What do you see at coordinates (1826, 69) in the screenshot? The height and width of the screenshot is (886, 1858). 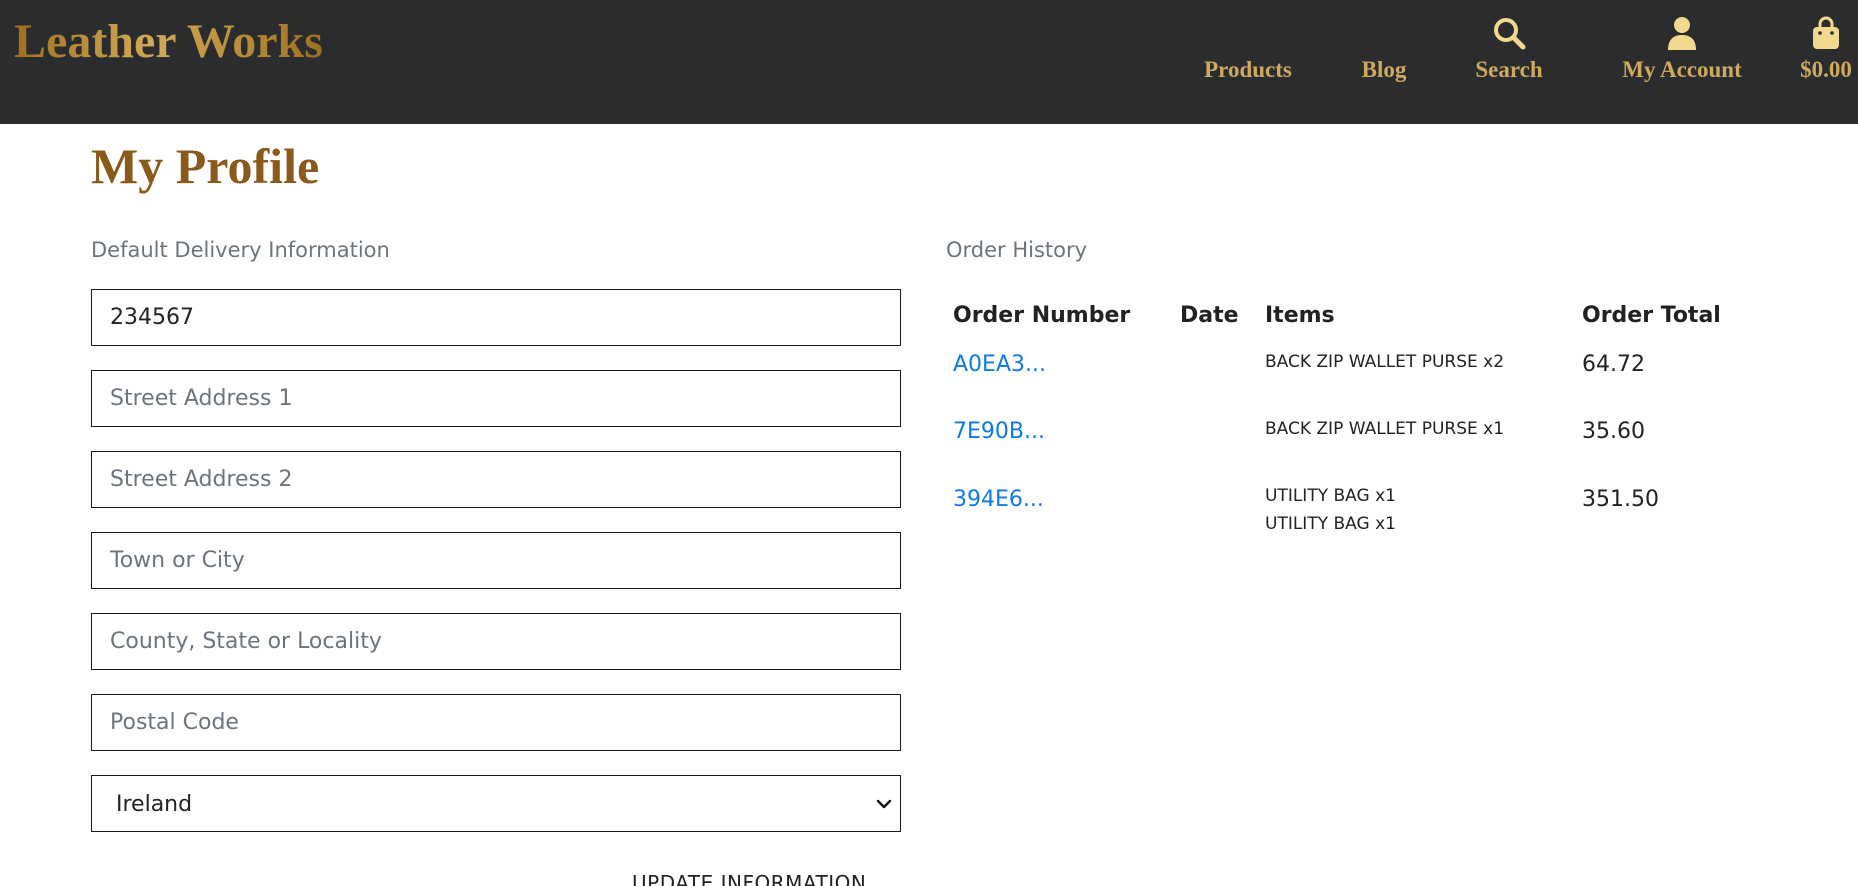 I see `bag-total-label: $0.00` at bounding box center [1826, 69].